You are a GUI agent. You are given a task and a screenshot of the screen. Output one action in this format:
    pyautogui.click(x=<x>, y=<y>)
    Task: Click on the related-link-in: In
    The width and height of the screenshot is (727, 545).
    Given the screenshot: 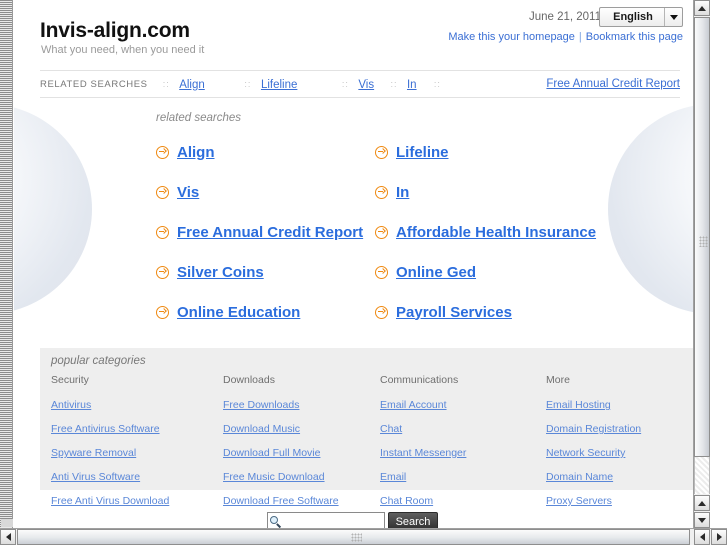 What is the action you would take?
    pyautogui.click(x=402, y=192)
    